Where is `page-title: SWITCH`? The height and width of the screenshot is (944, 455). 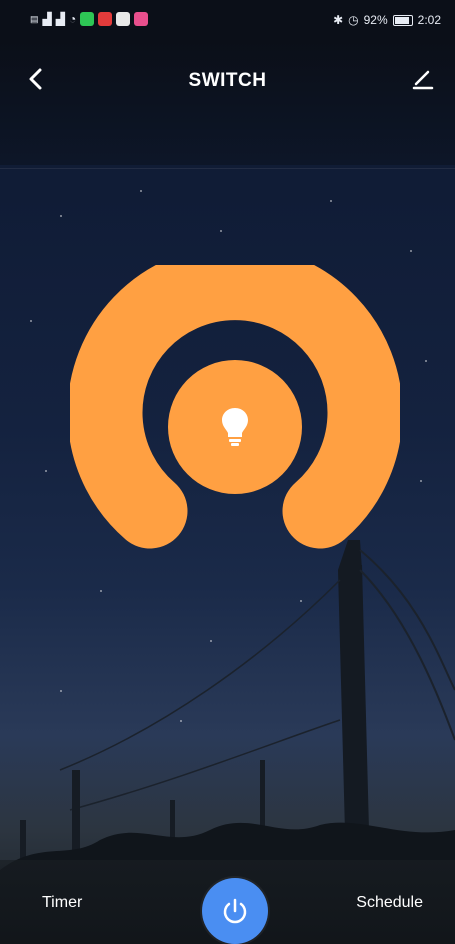
page-title: SWITCH is located at coordinates (227, 80).